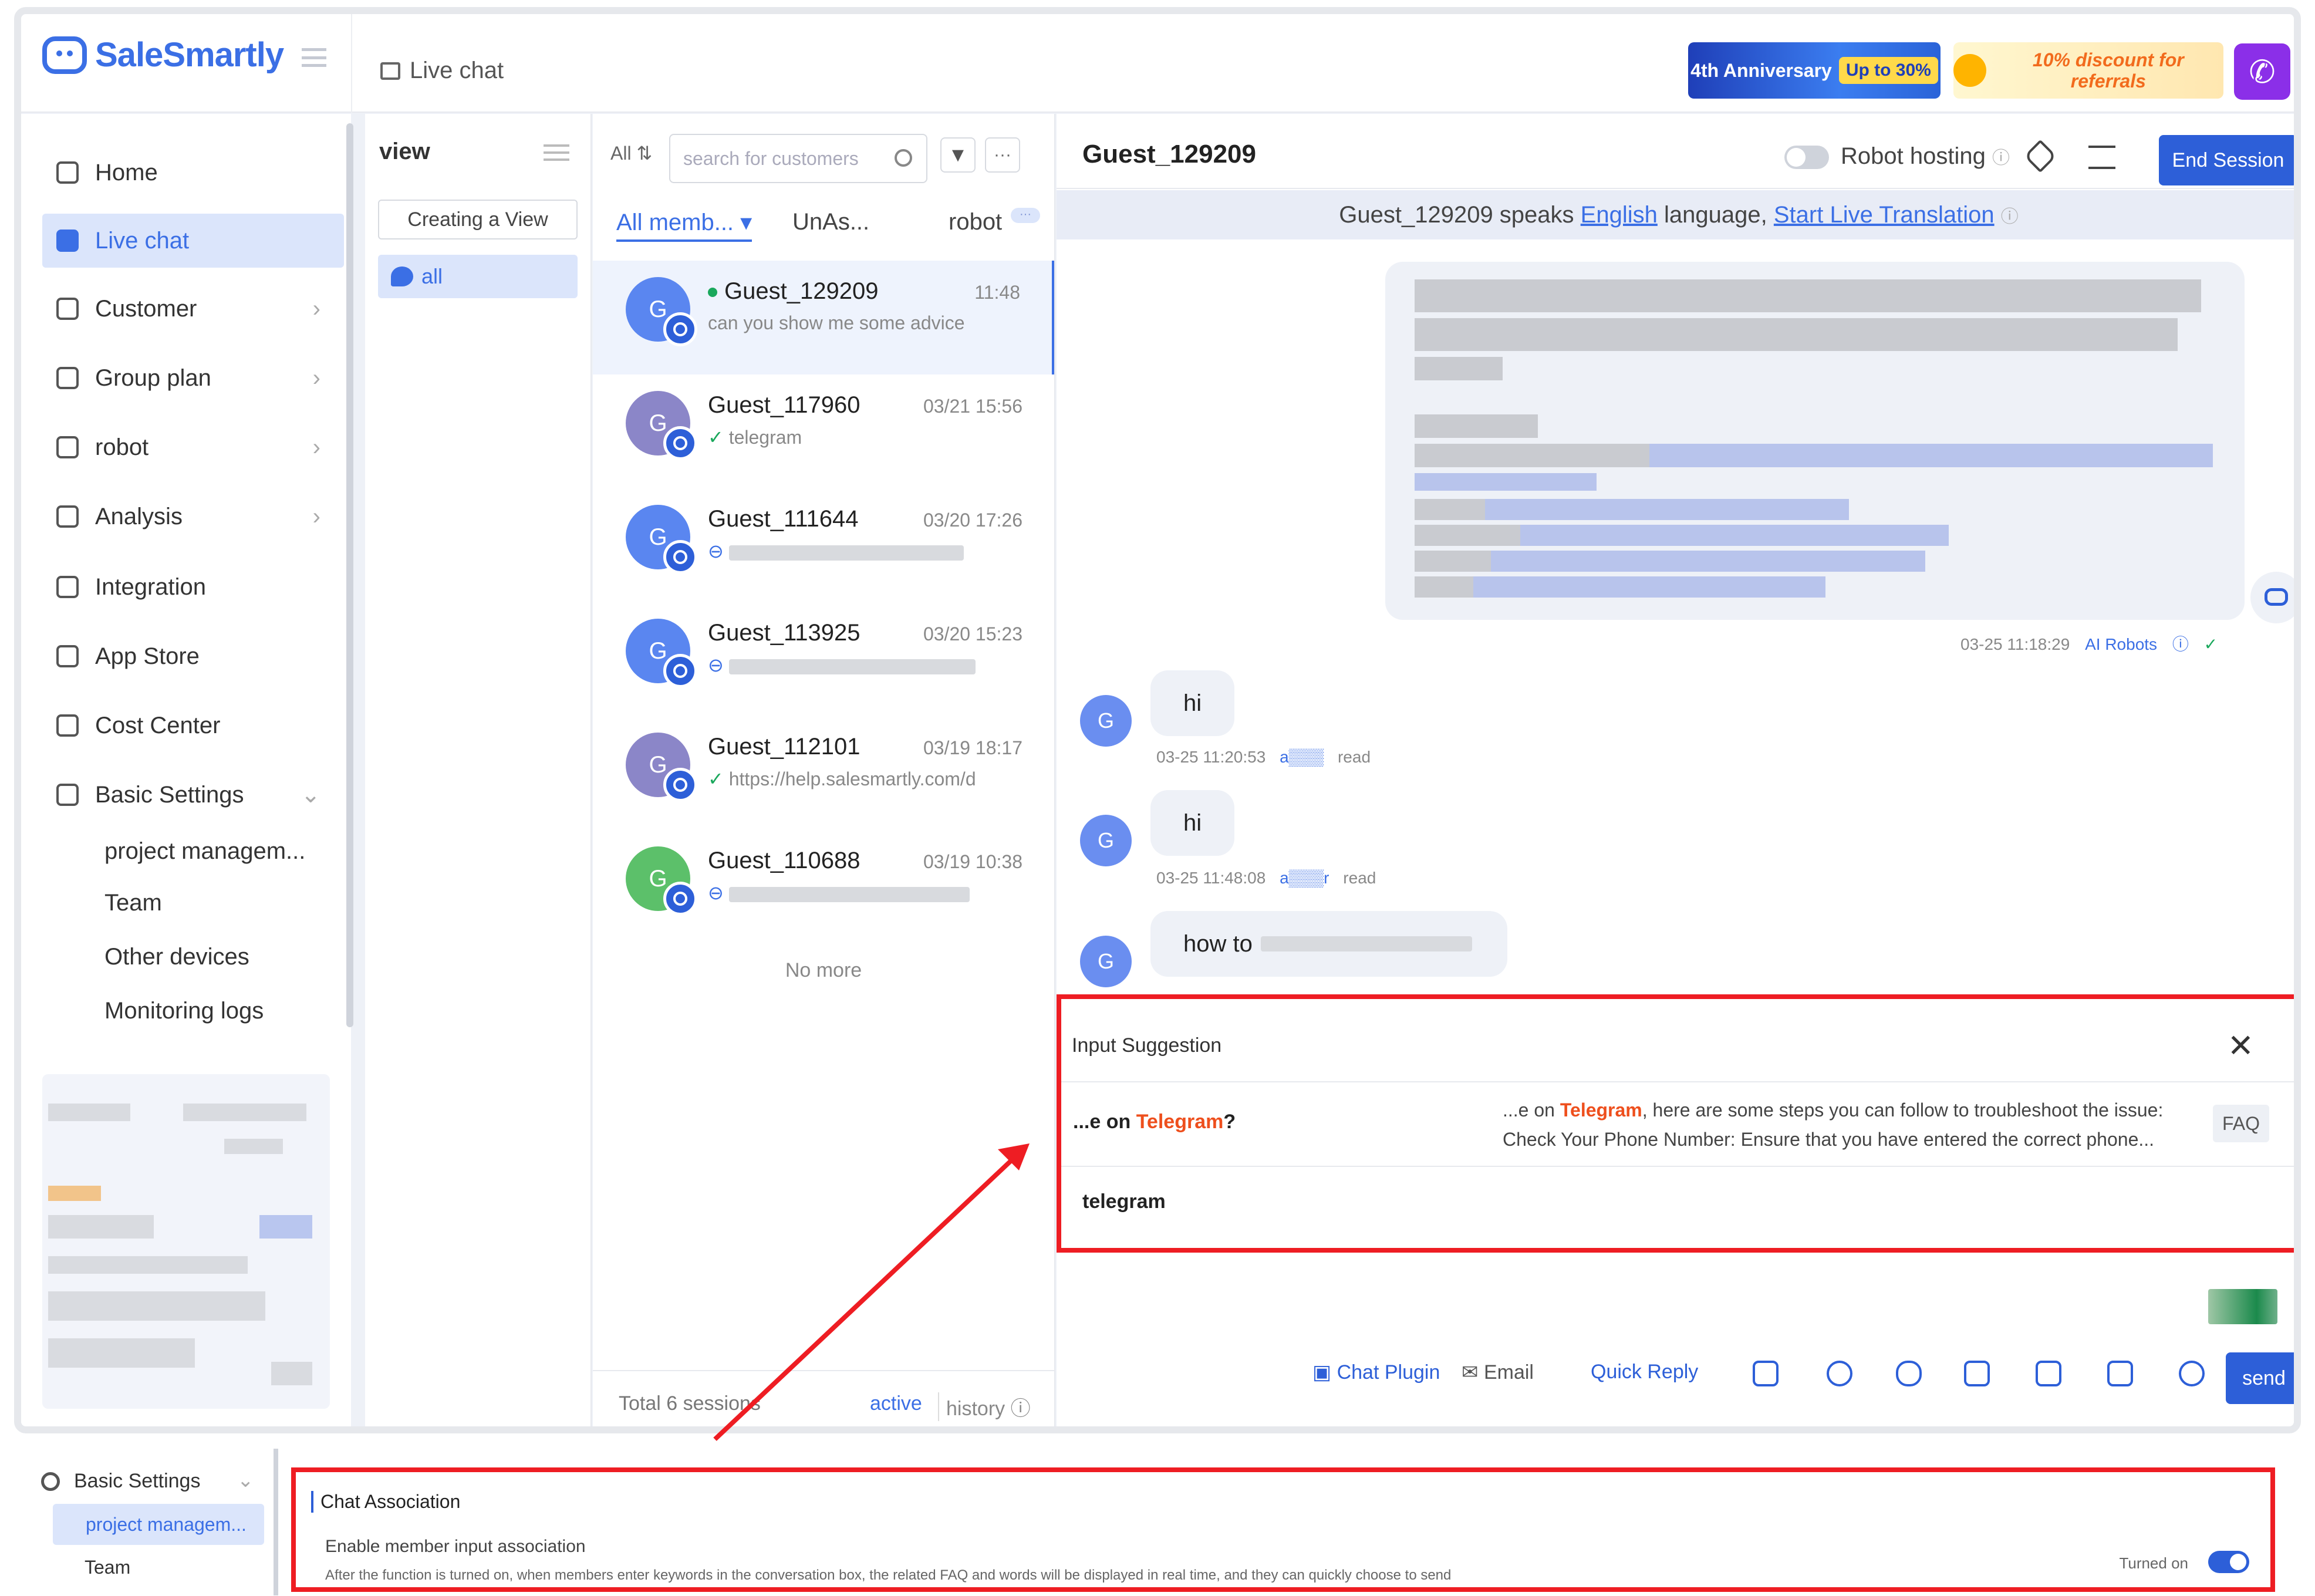  What do you see at coordinates (177, 957) in the screenshot?
I see `sidebar-subitem-other-devices: Other devices` at bounding box center [177, 957].